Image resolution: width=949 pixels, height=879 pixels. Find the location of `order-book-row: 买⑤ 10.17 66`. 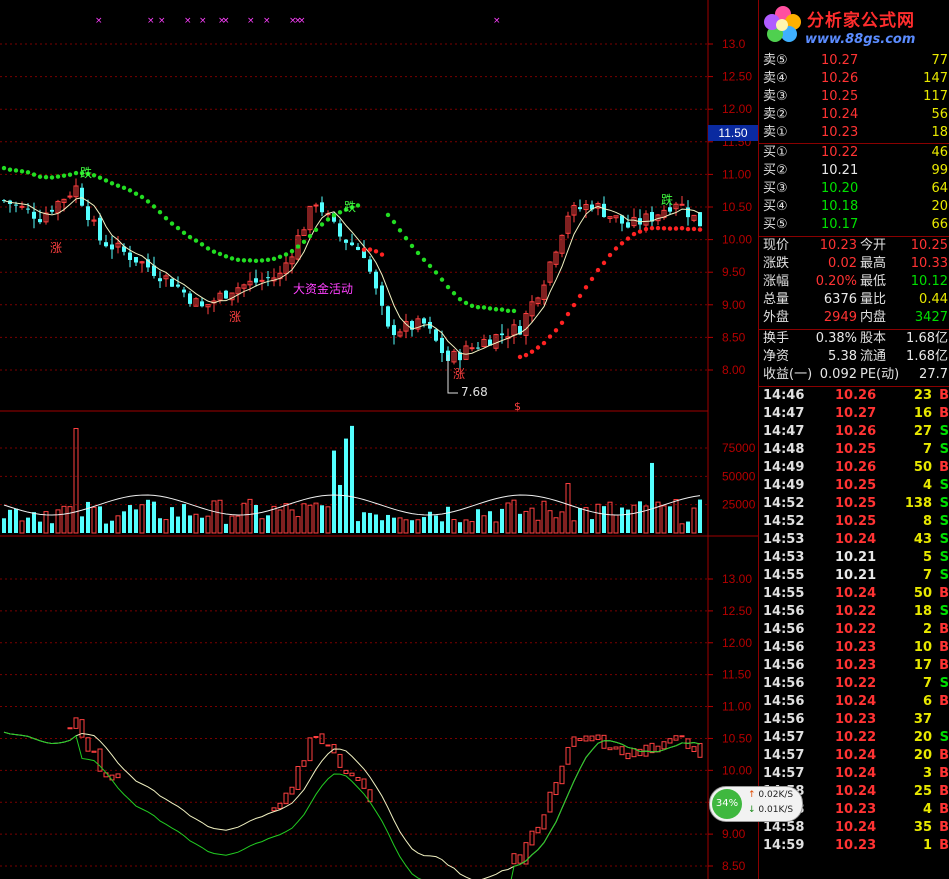

order-book-row: 买⑤ 10.17 66 is located at coordinates (854, 225).